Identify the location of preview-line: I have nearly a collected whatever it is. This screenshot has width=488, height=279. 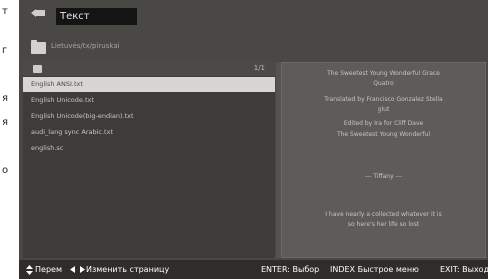
(383, 214).